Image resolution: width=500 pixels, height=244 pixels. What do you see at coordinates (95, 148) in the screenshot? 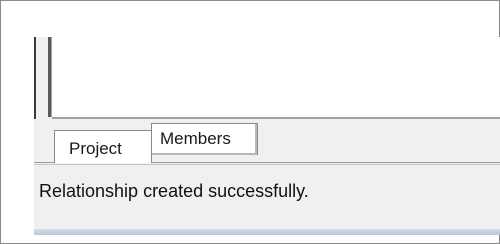
I see `tab-project-label: Project` at bounding box center [95, 148].